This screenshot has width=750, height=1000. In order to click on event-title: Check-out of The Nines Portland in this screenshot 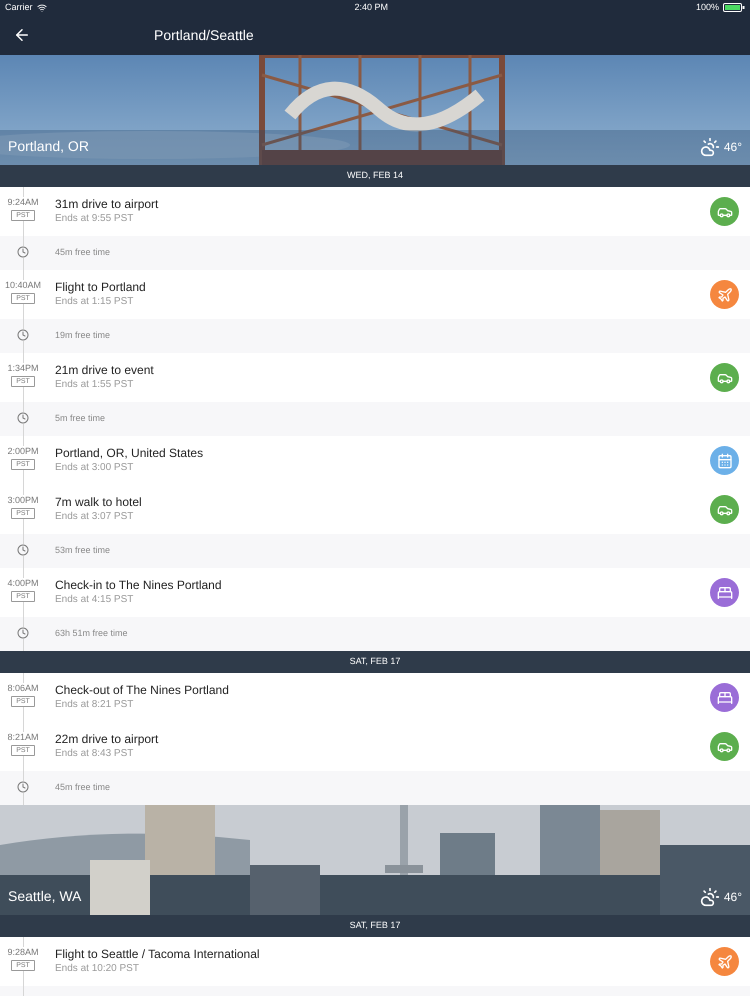, I will do `click(142, 690)`.